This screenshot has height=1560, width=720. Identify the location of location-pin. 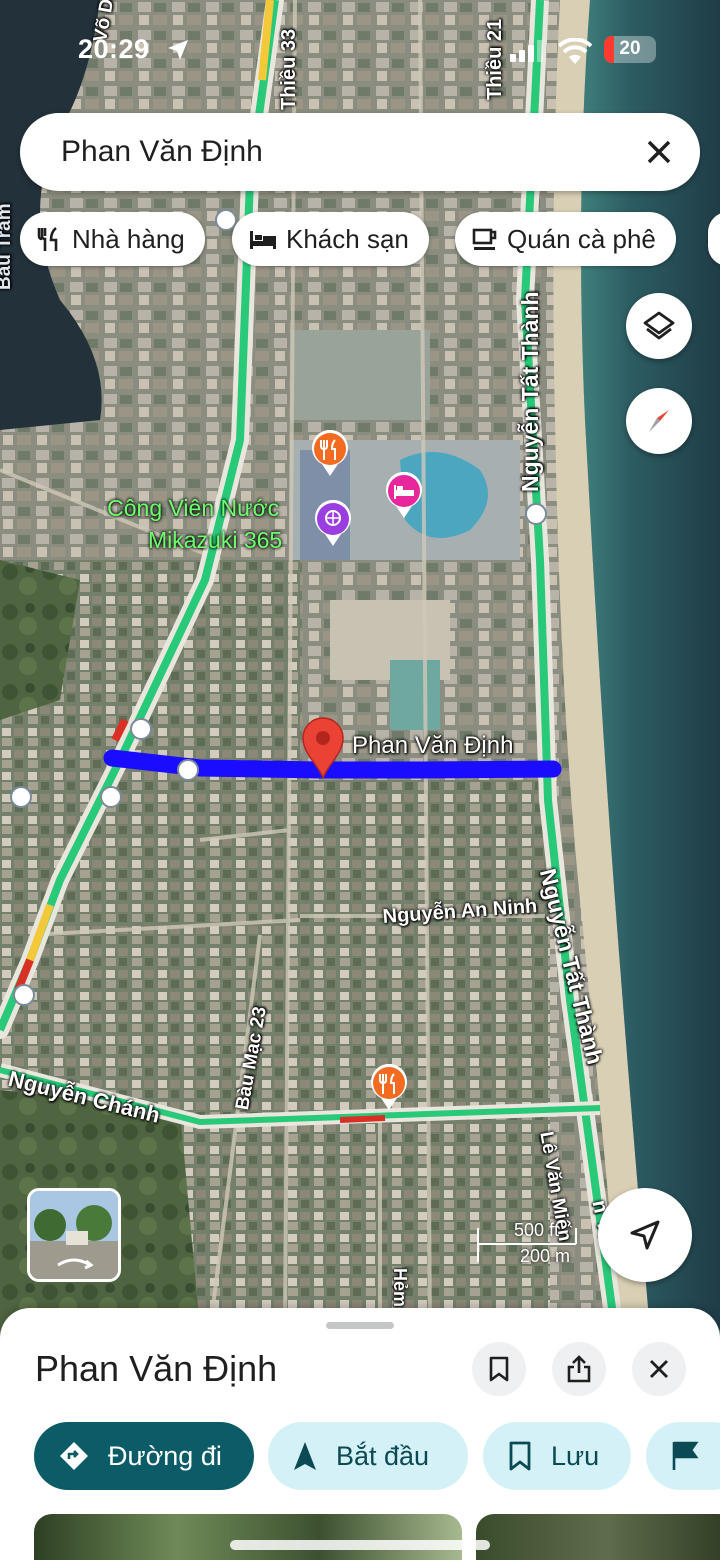
(323, 749).